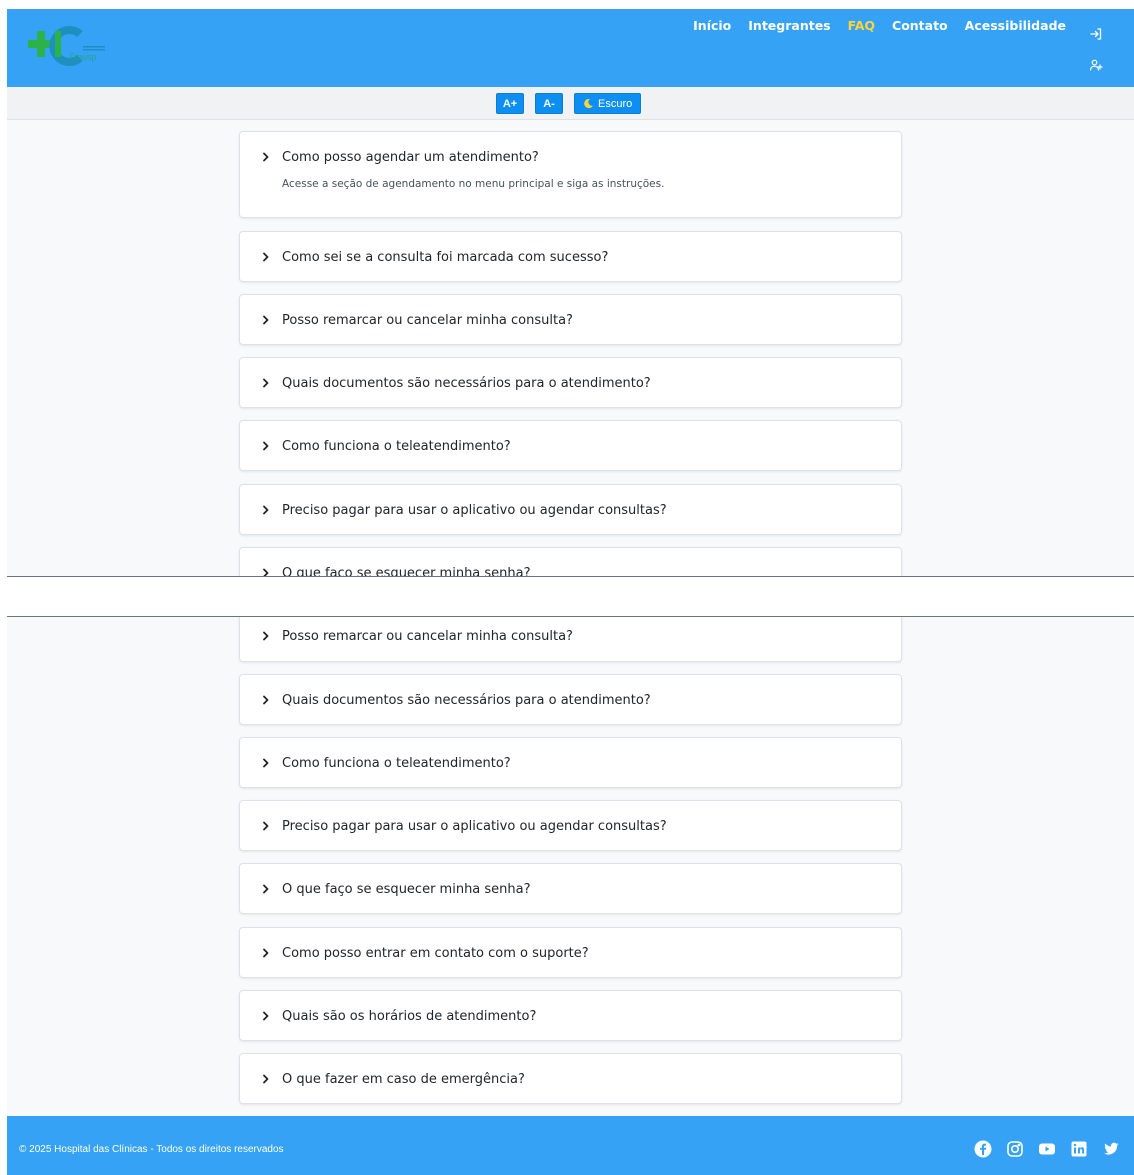  What do you see at coordinates (70, 50) in the screenshot?
I see `hc-fmusp-logo: Fmusp` at bounding box center [70, 50].